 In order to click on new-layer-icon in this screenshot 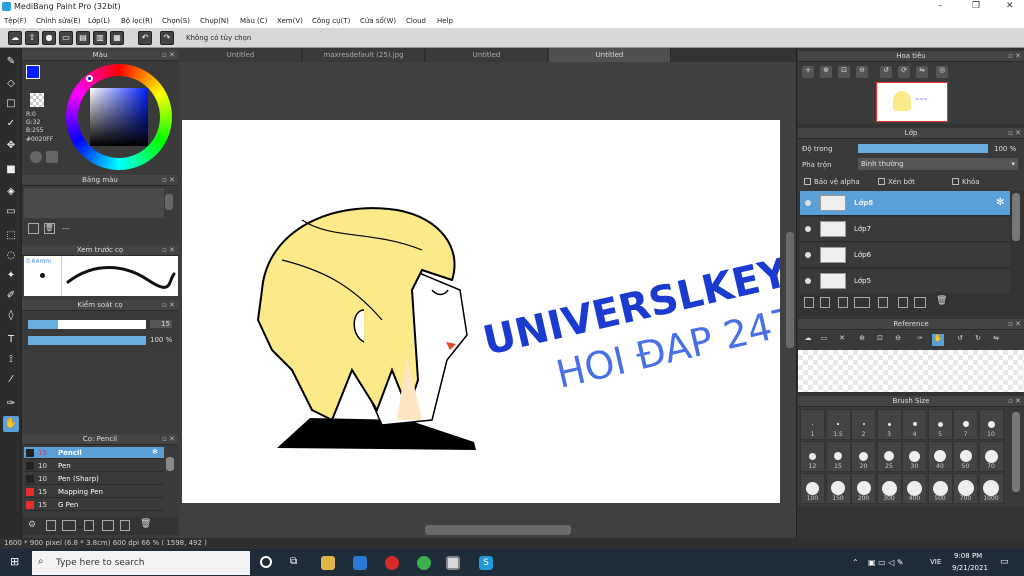, I will do `click(809, 302)`.